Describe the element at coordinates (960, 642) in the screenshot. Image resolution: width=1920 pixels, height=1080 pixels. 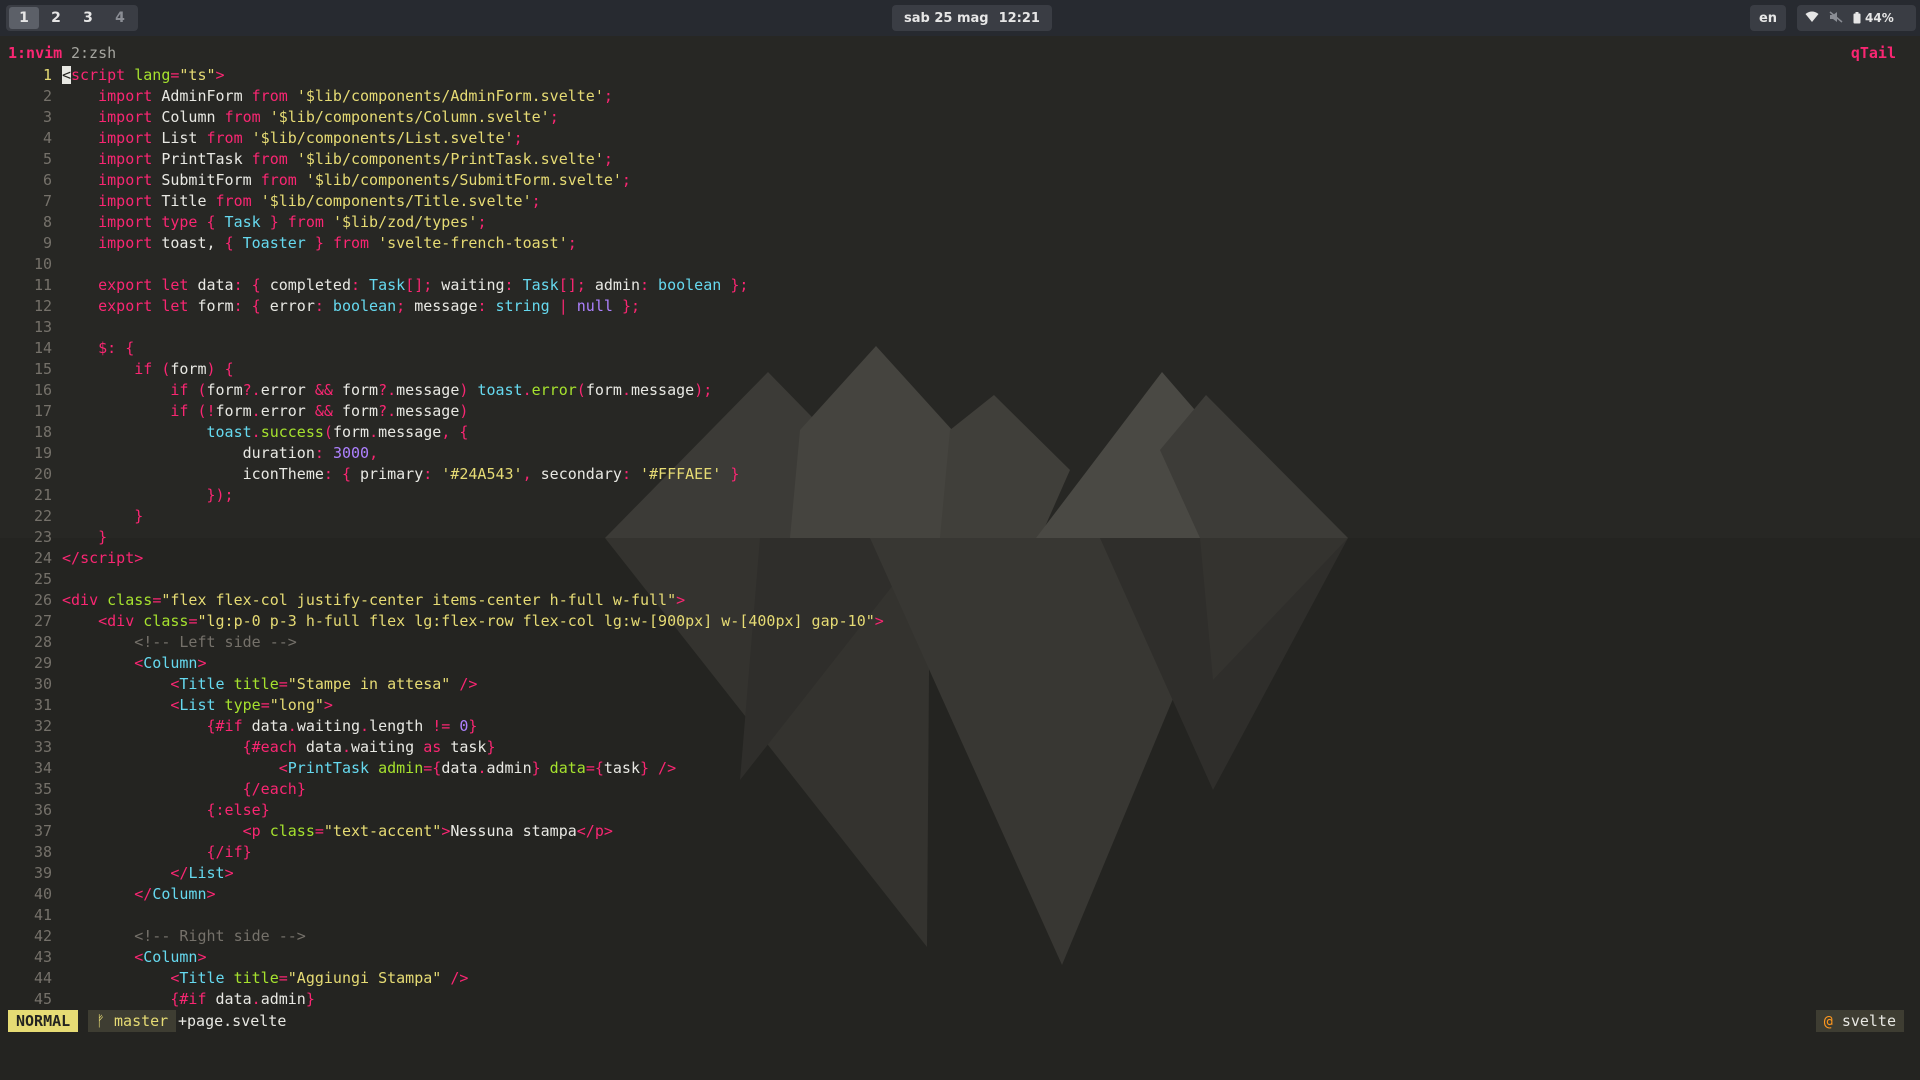
I see `code-line: 28 <!-- Left side -->` at that location.